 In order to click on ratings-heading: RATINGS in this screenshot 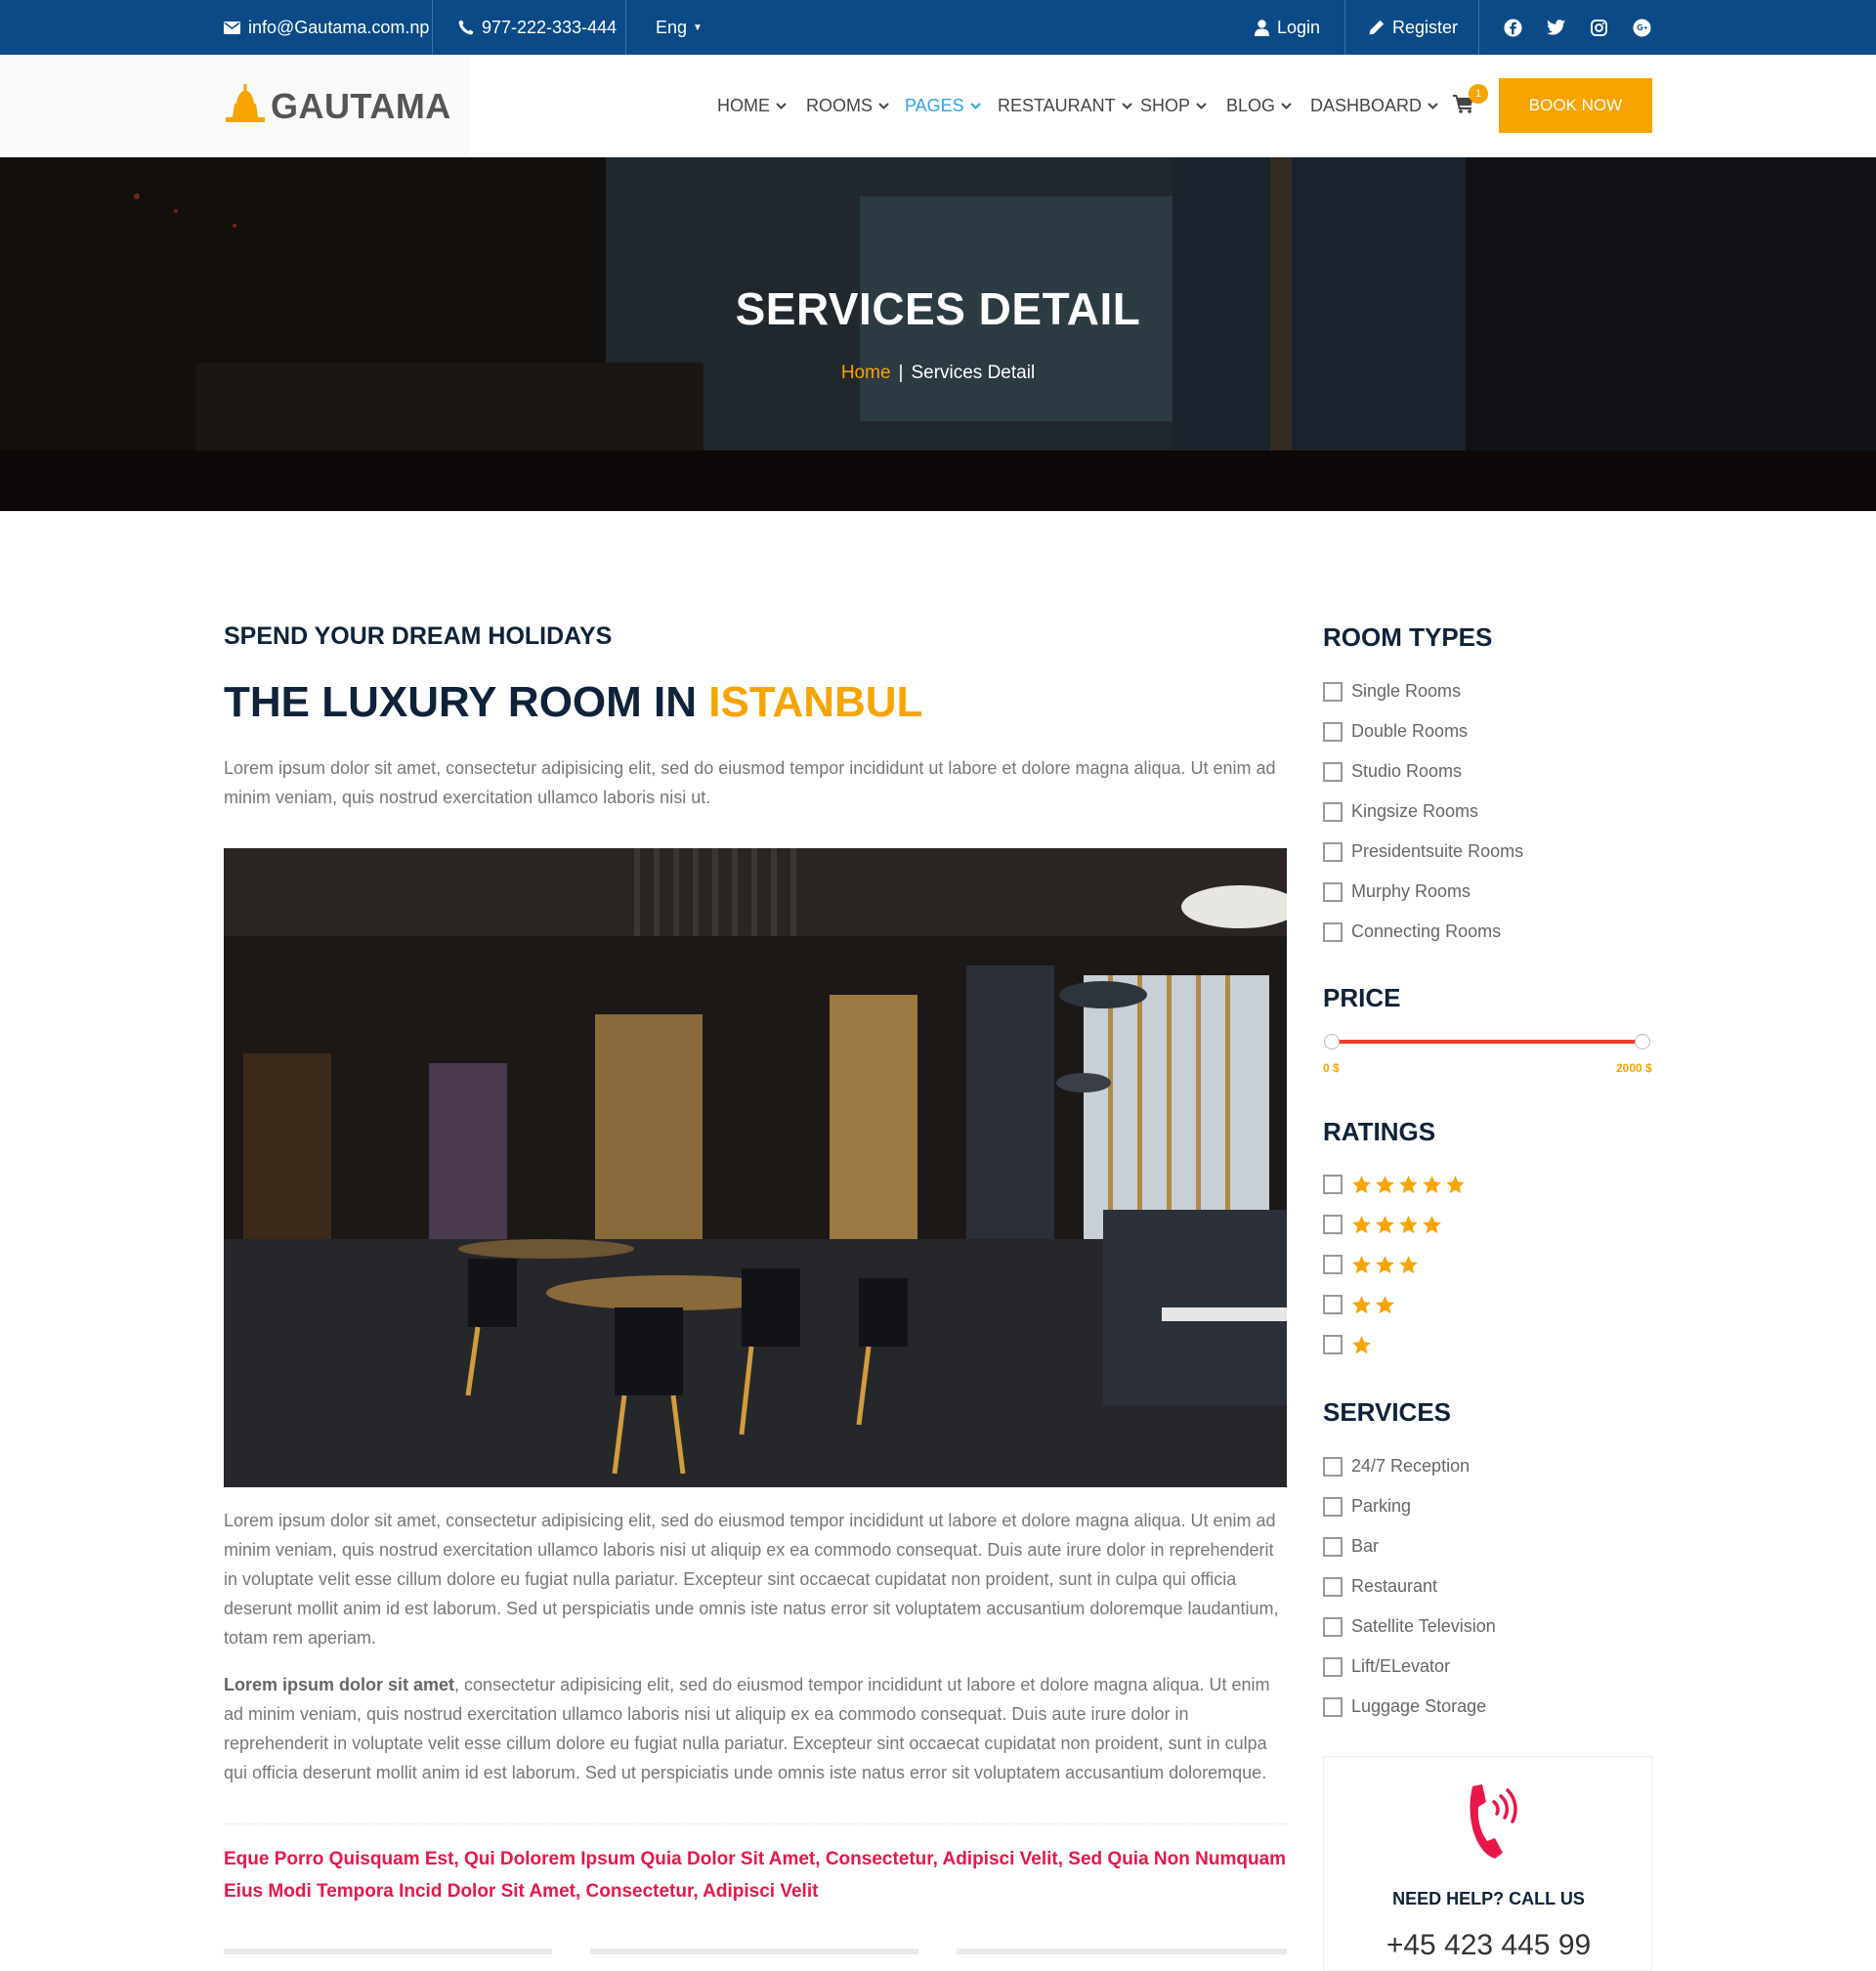, I will do `click(1379, 1132)`.